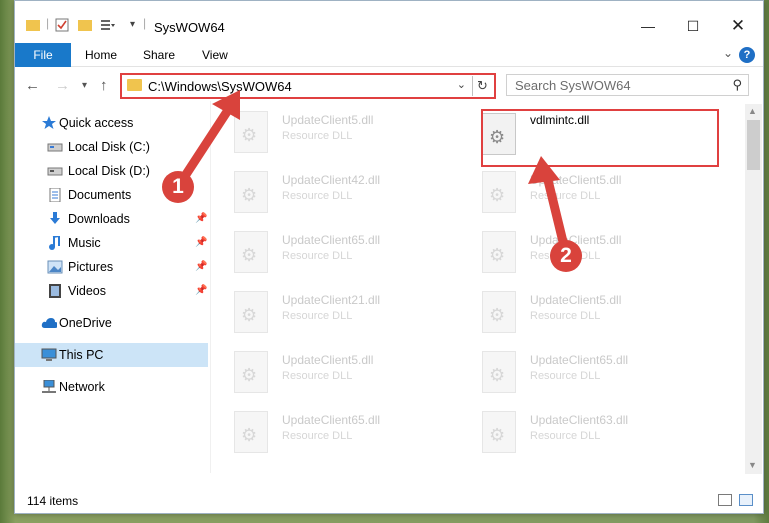  I want to click on sidebar-item-quick-access: Quick access, so click(111, 123).